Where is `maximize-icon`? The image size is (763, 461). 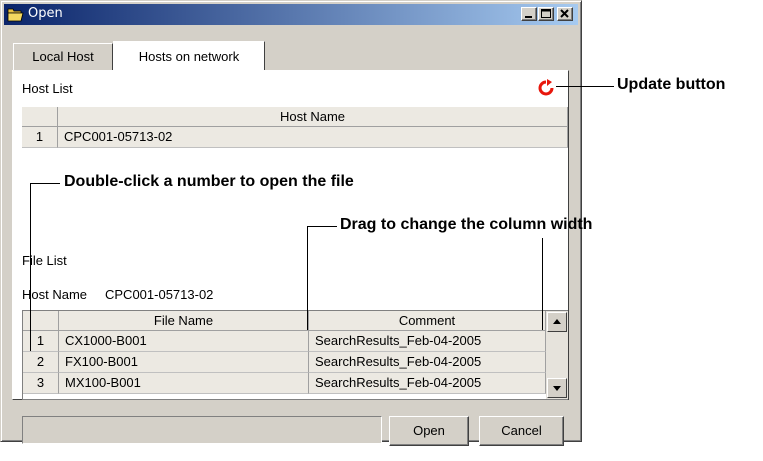
maximize-icon is located at coordinates (546, 13).